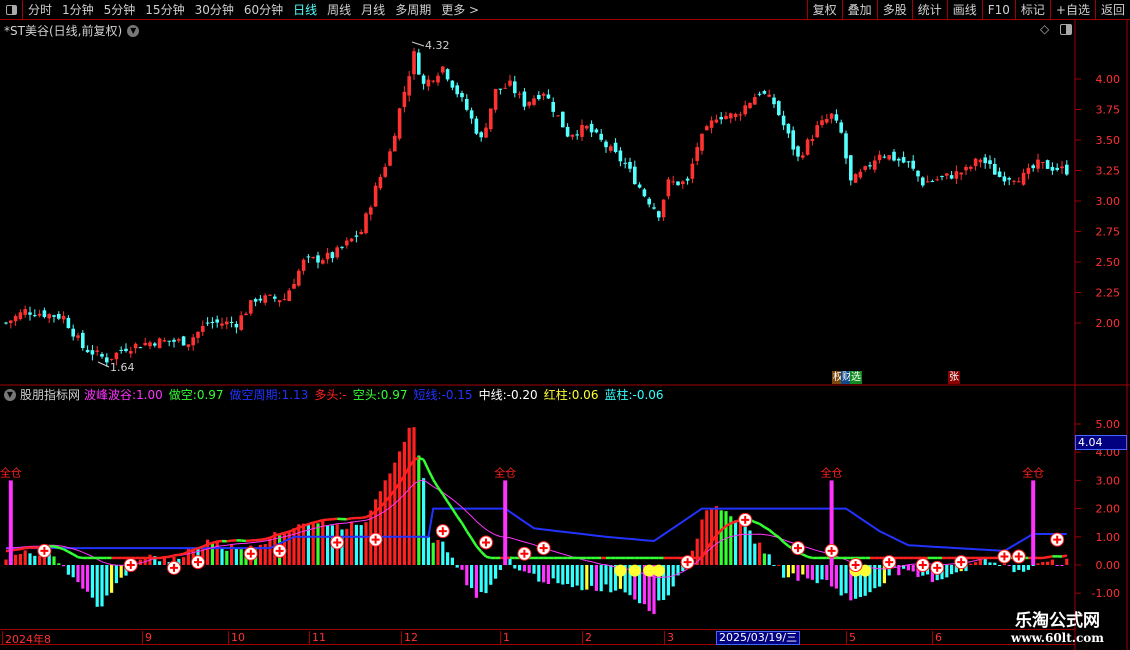 The width and height of the screenshot is (1130, 650). I want to click on legend-item: 中线:-0.20, so click(508, 394).